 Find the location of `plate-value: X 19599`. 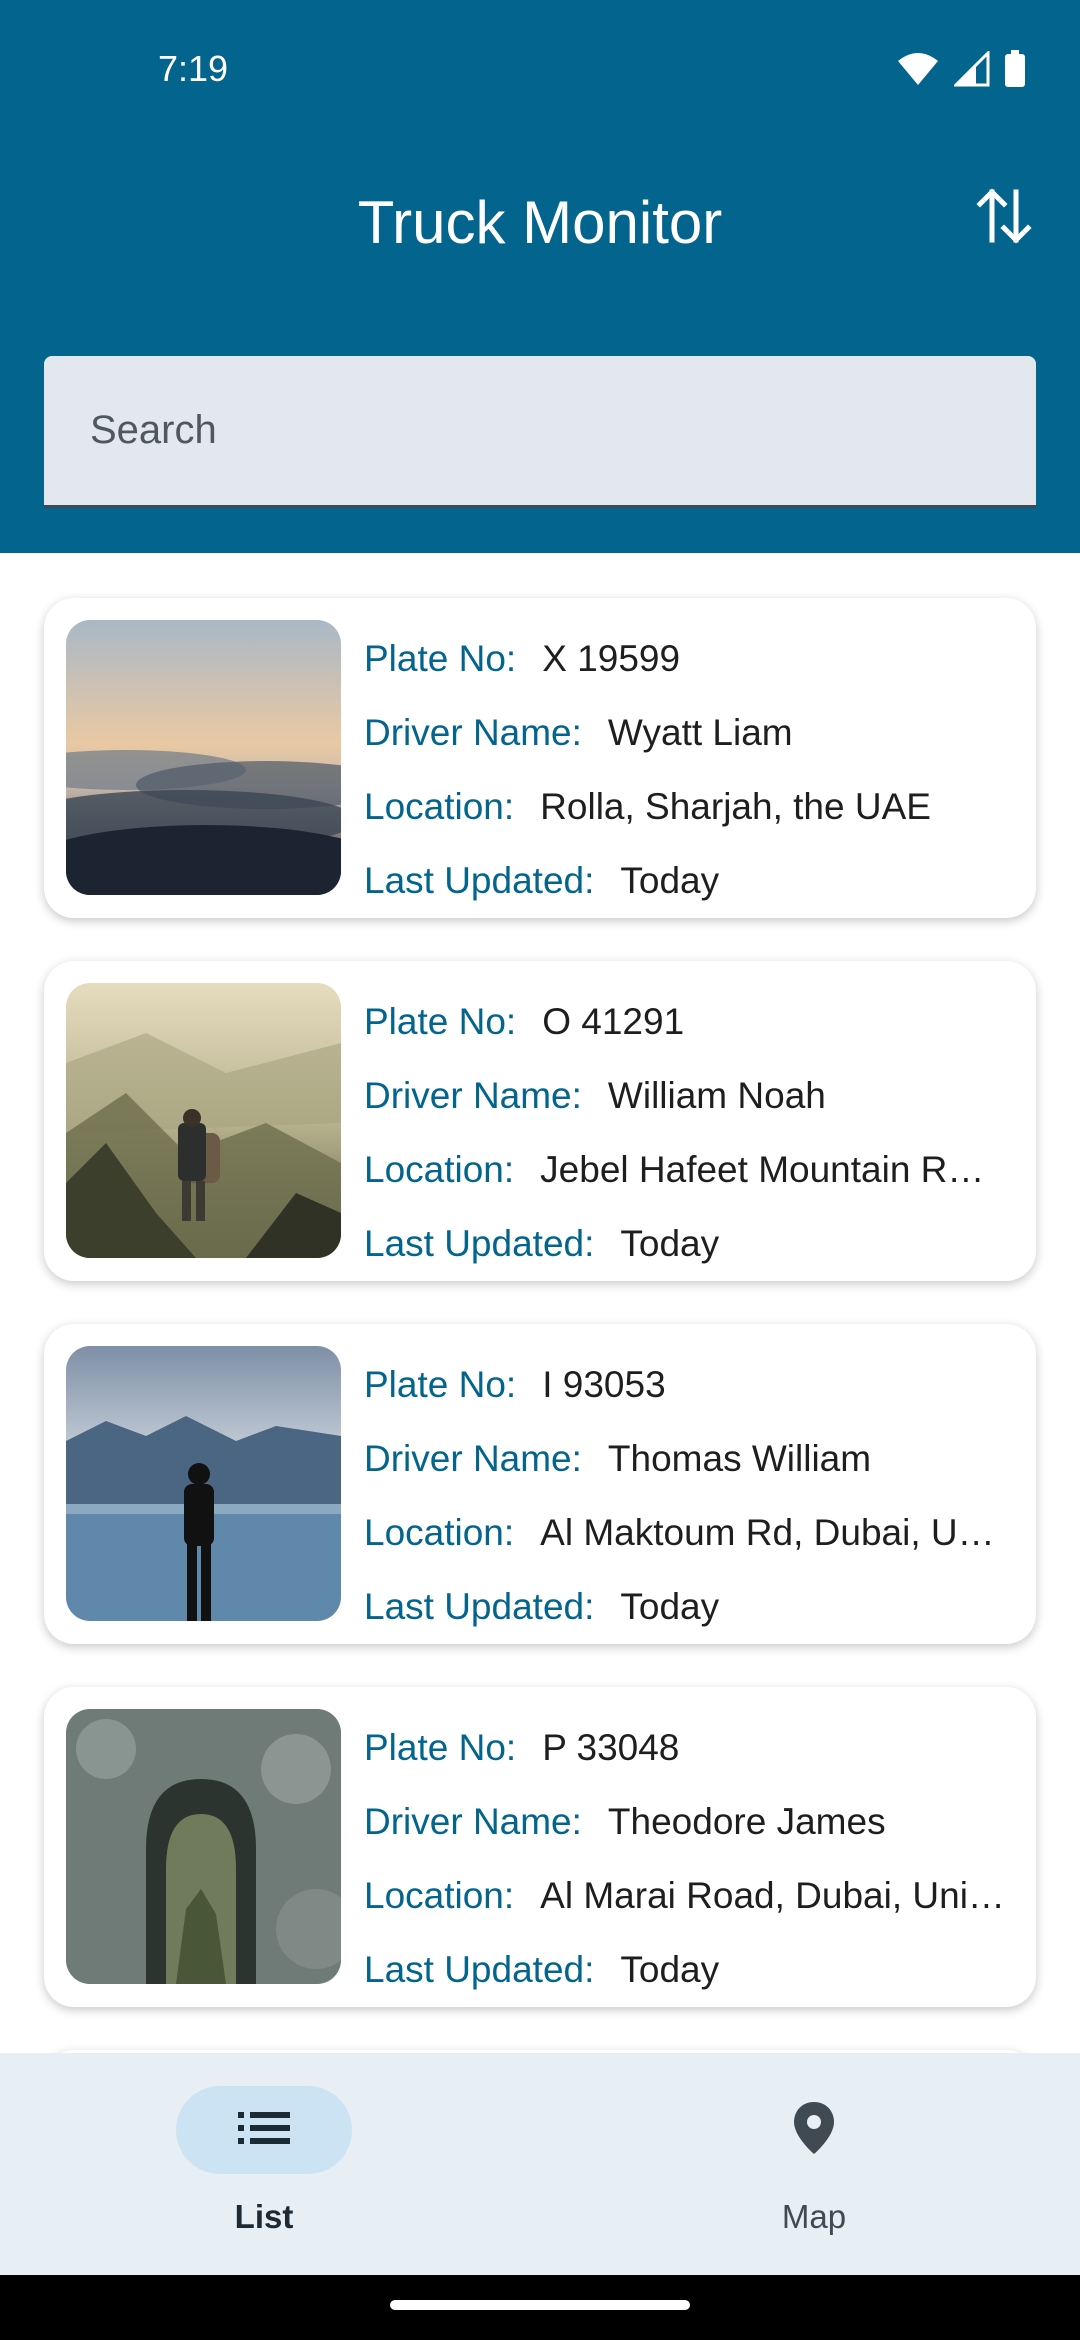

plate-value: X 19599 is located at coordinates (611, 658).